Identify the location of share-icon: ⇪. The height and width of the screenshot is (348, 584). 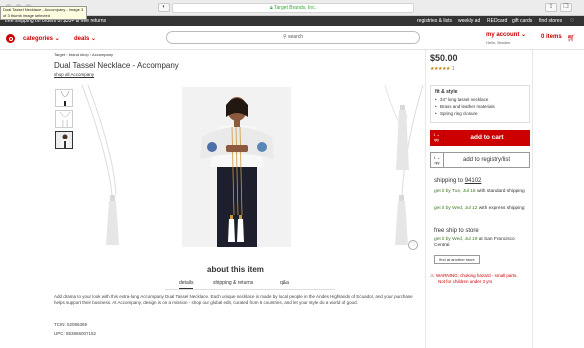
(551, 7).